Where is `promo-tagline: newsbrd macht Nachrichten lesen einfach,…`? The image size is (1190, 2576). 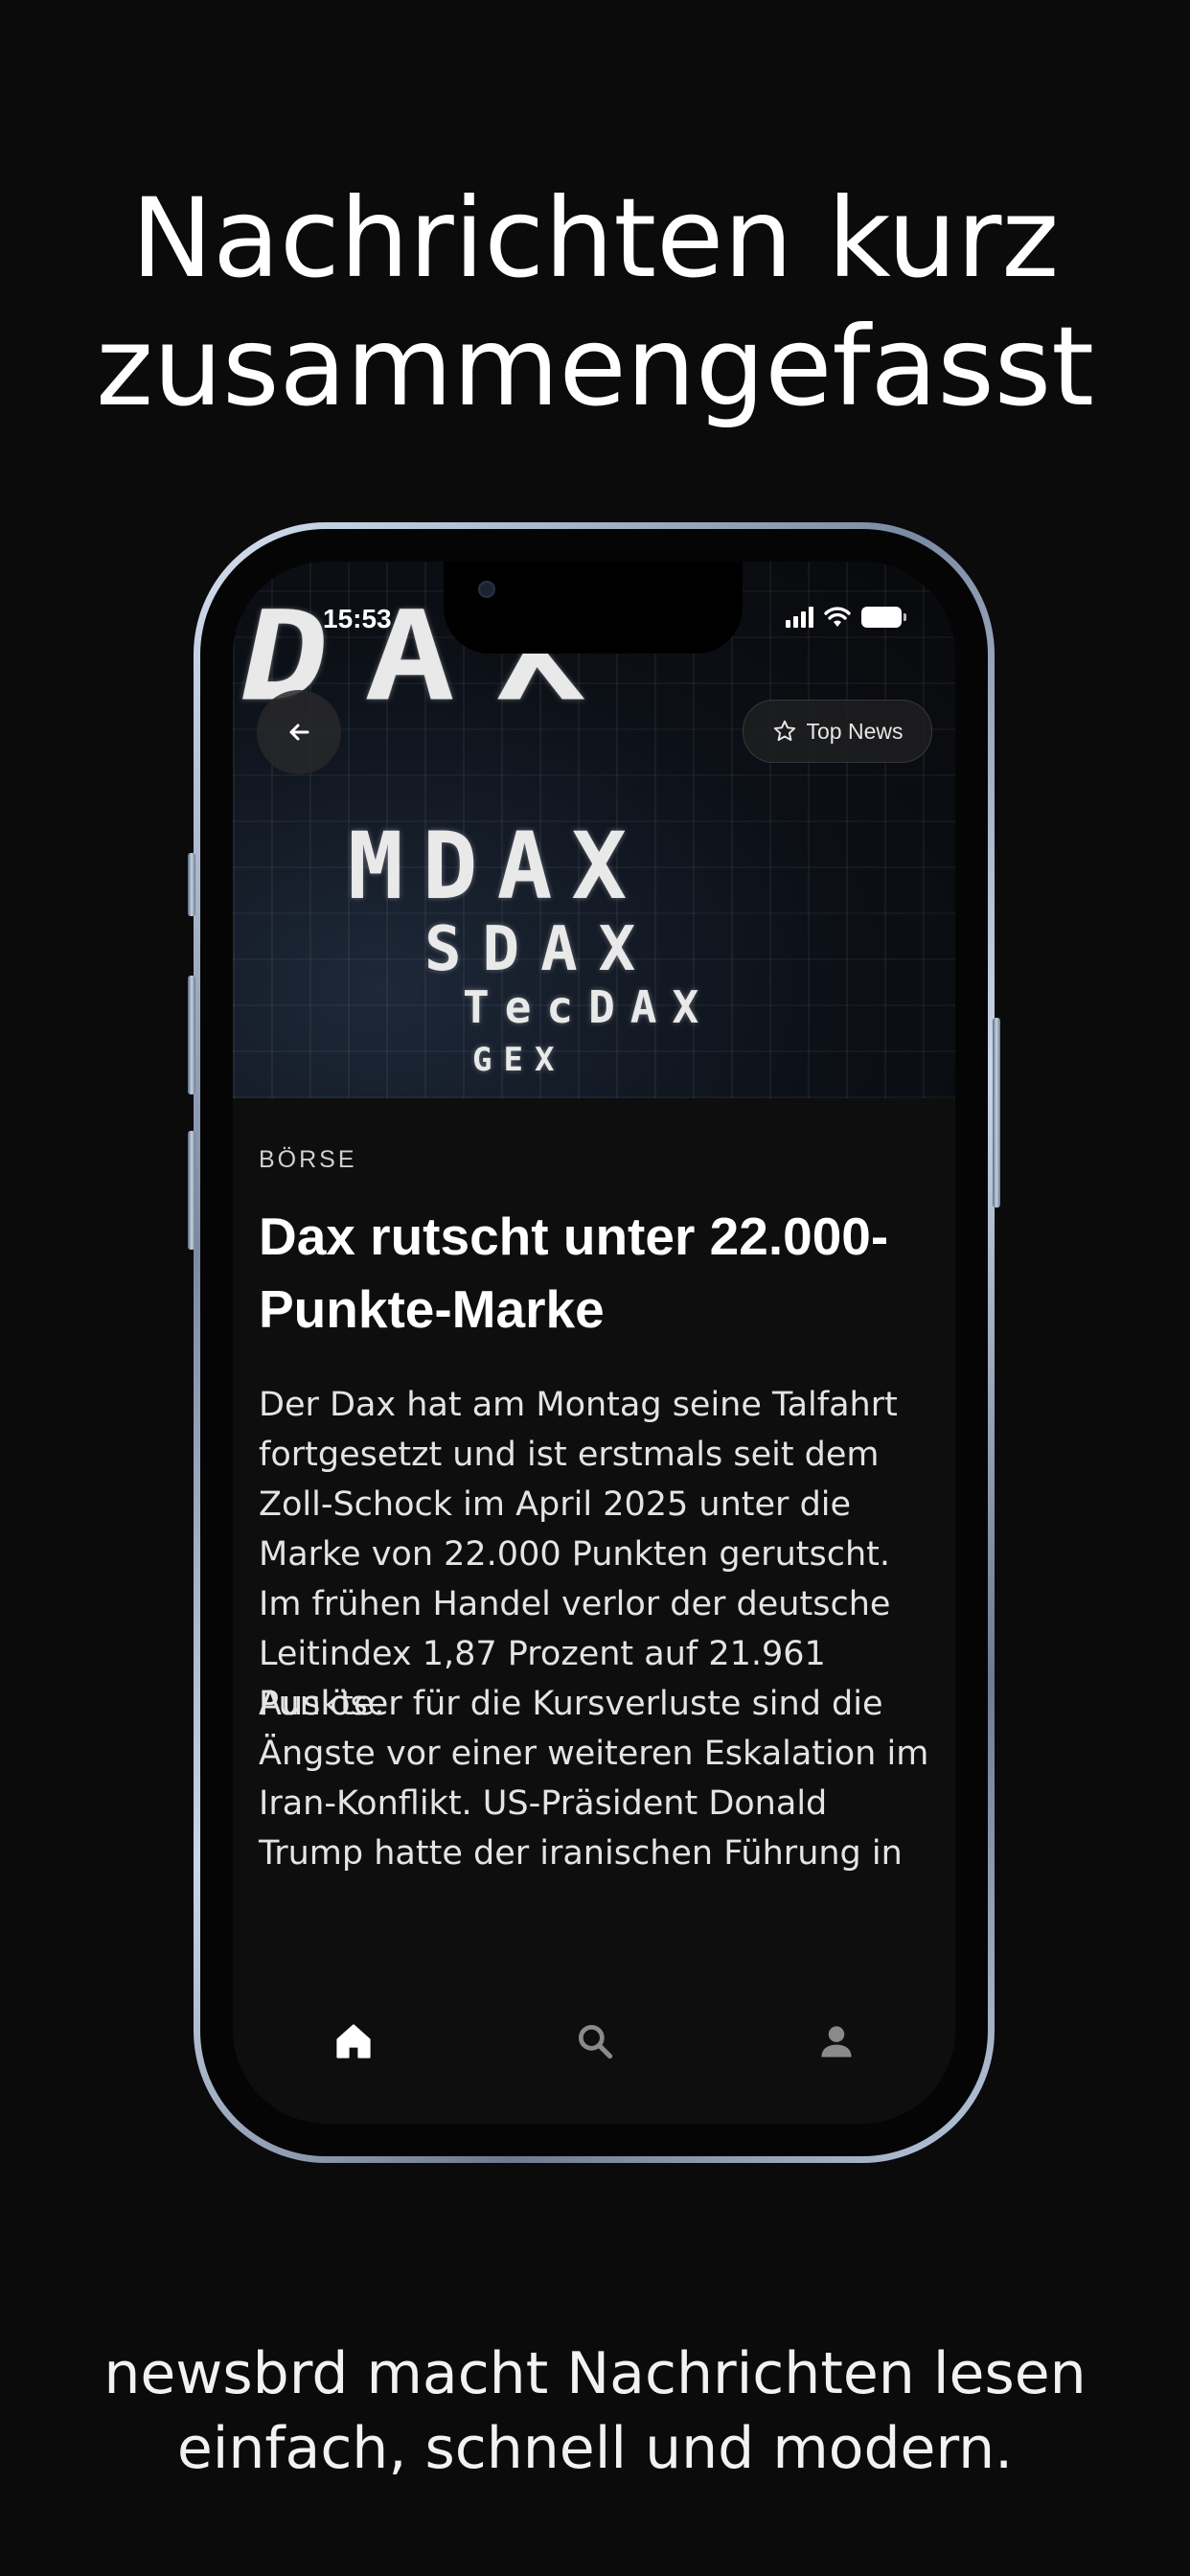 promo-tagline: newsbrd macht Nachrichten lesen einfach,… is located at coordinates (595, 2411).